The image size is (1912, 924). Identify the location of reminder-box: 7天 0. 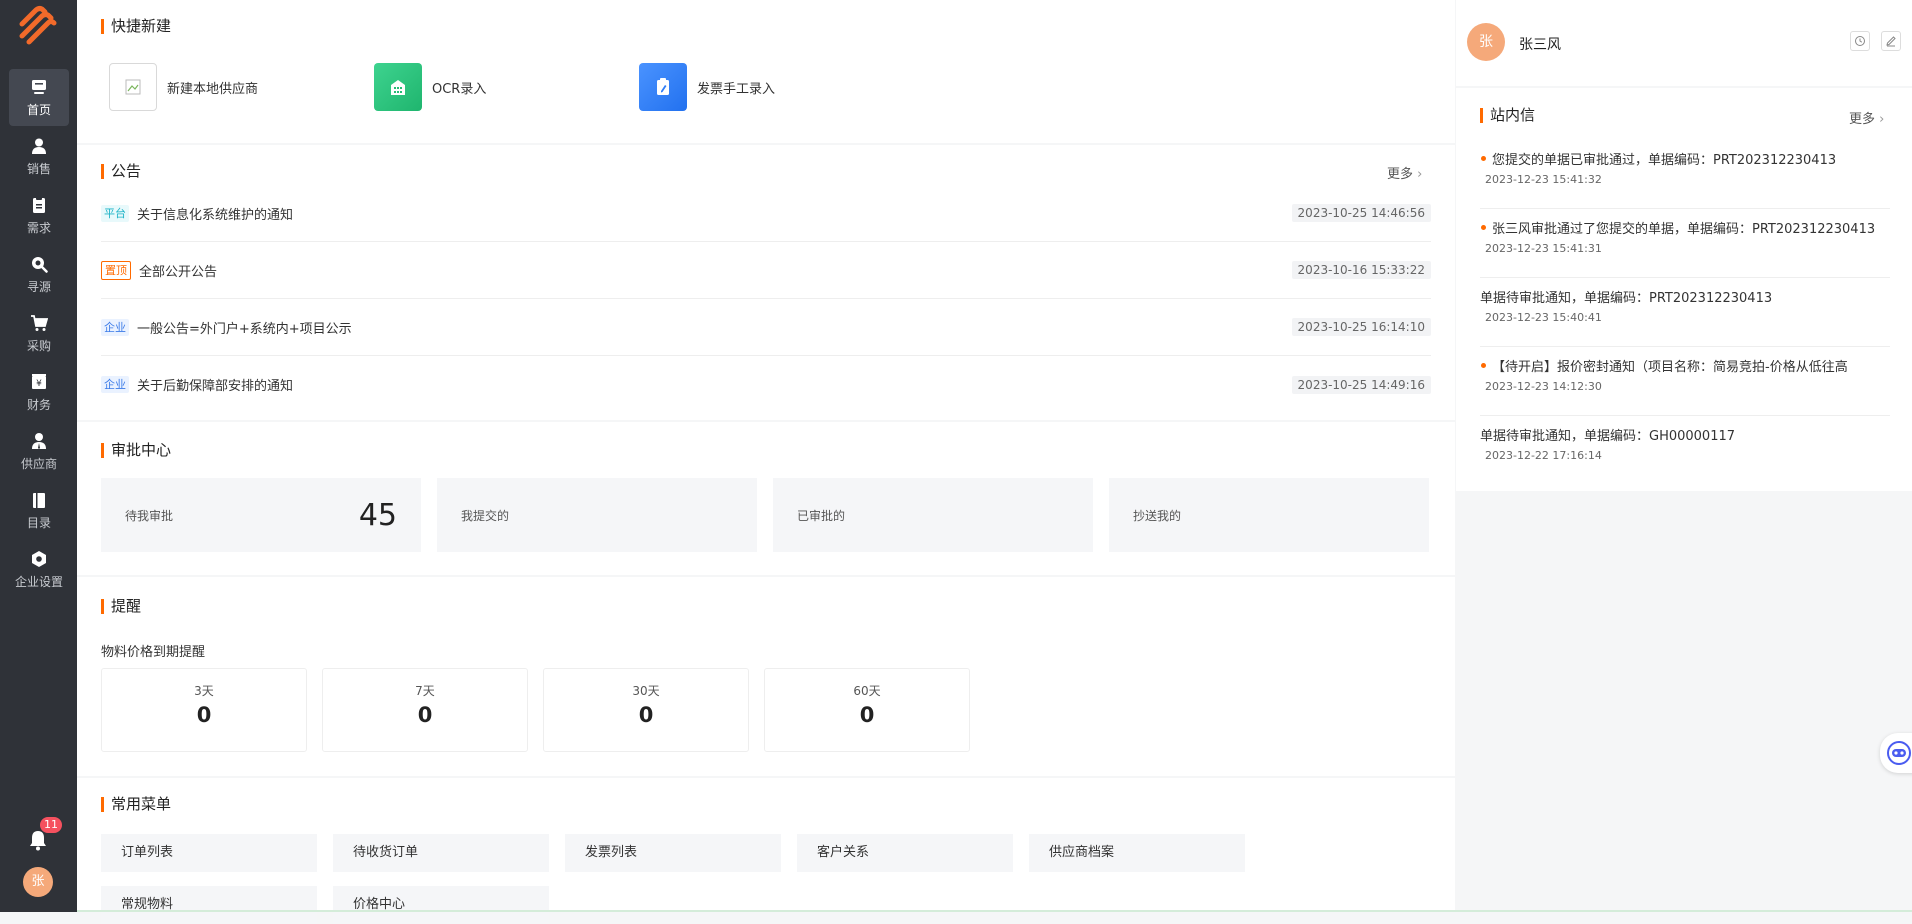
(425, 710).